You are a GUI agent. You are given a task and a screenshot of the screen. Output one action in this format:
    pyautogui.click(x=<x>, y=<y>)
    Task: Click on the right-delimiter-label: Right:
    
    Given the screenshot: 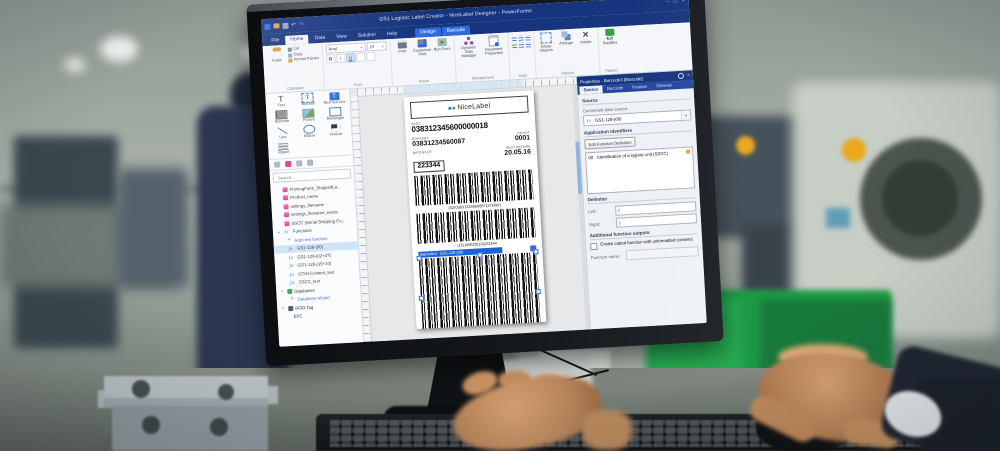 What is the action you would take?
    pyautogui.click(x=594, y=224)
    